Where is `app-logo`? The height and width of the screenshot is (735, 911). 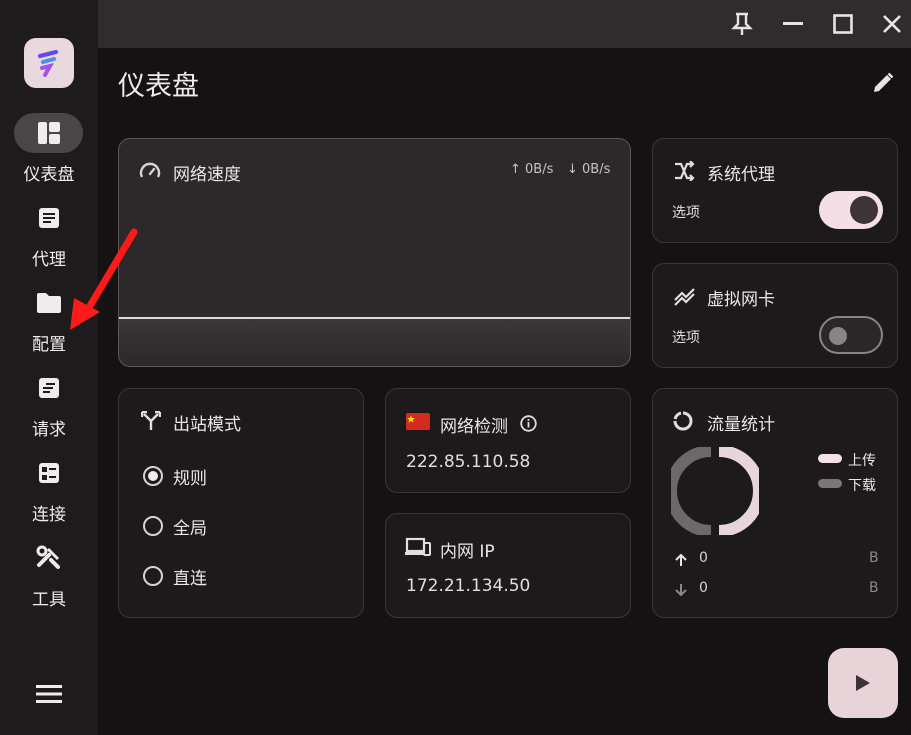 app-logo is located at coordinates (49, 63).